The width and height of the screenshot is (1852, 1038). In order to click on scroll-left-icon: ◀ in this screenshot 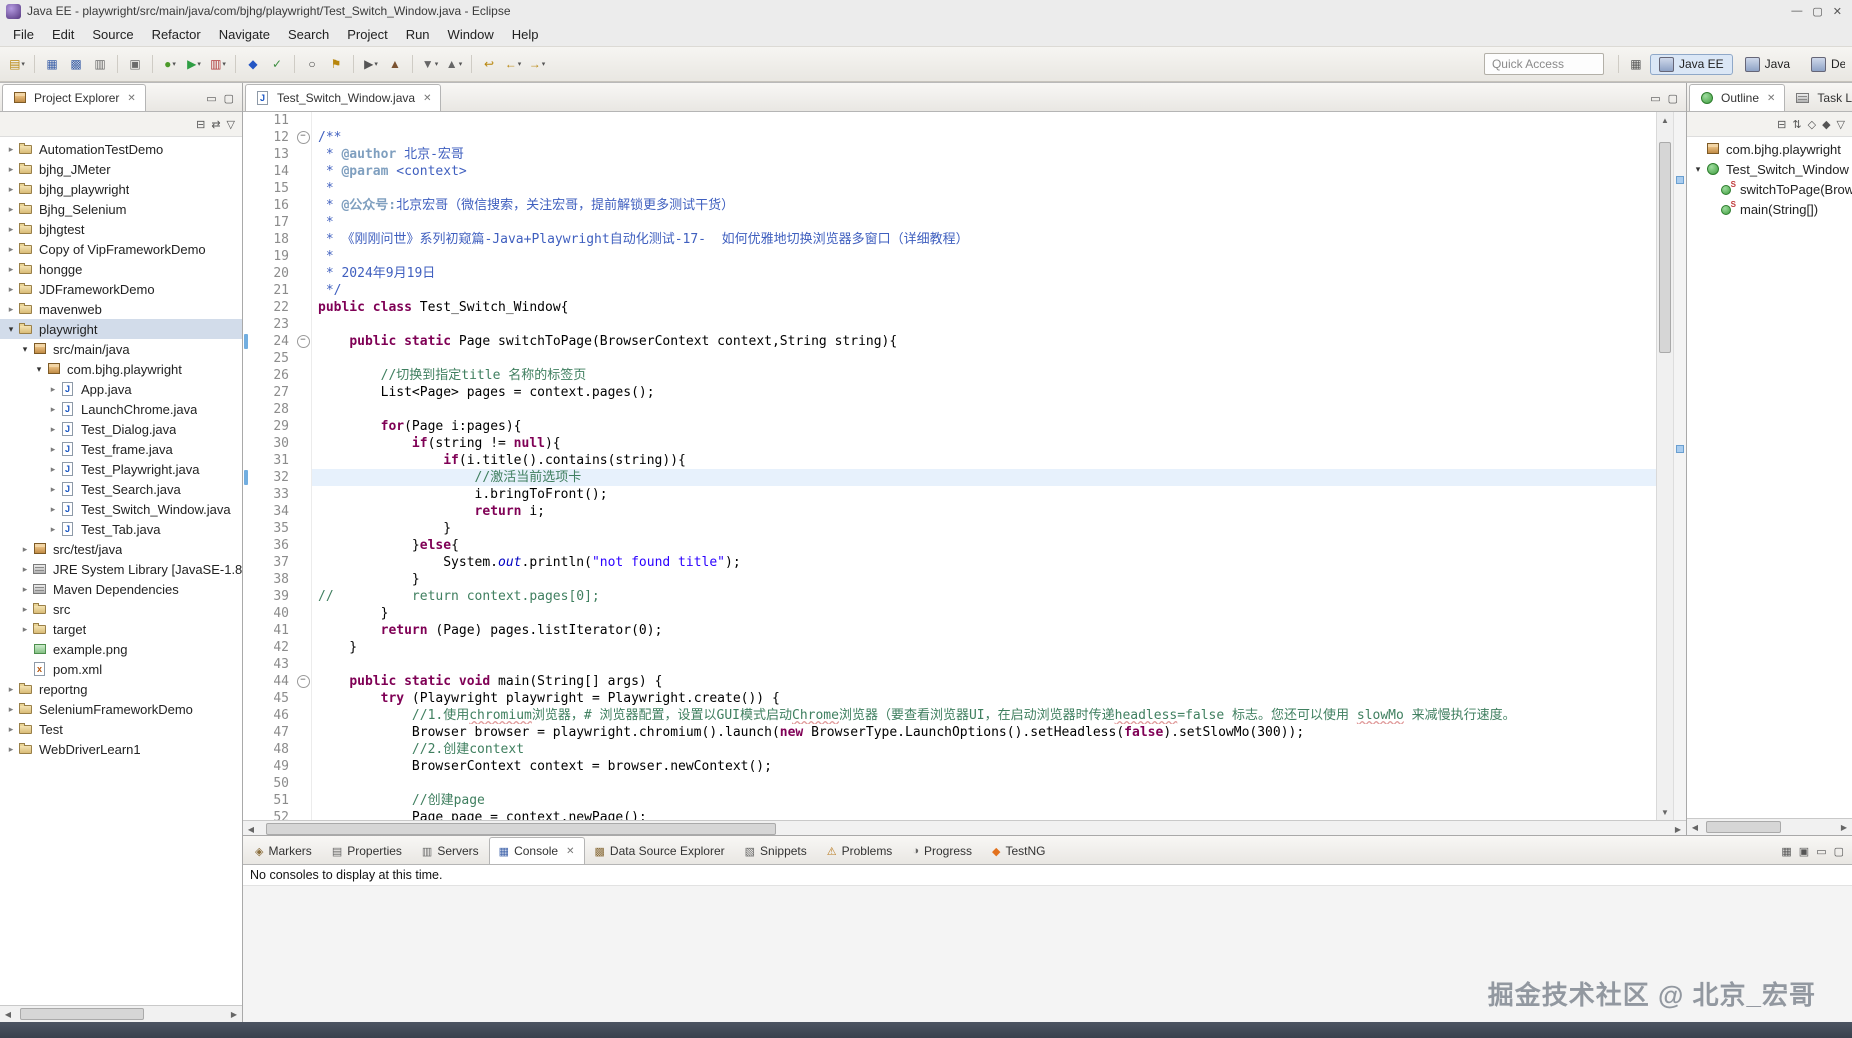, I will do `click(251, 829)`.